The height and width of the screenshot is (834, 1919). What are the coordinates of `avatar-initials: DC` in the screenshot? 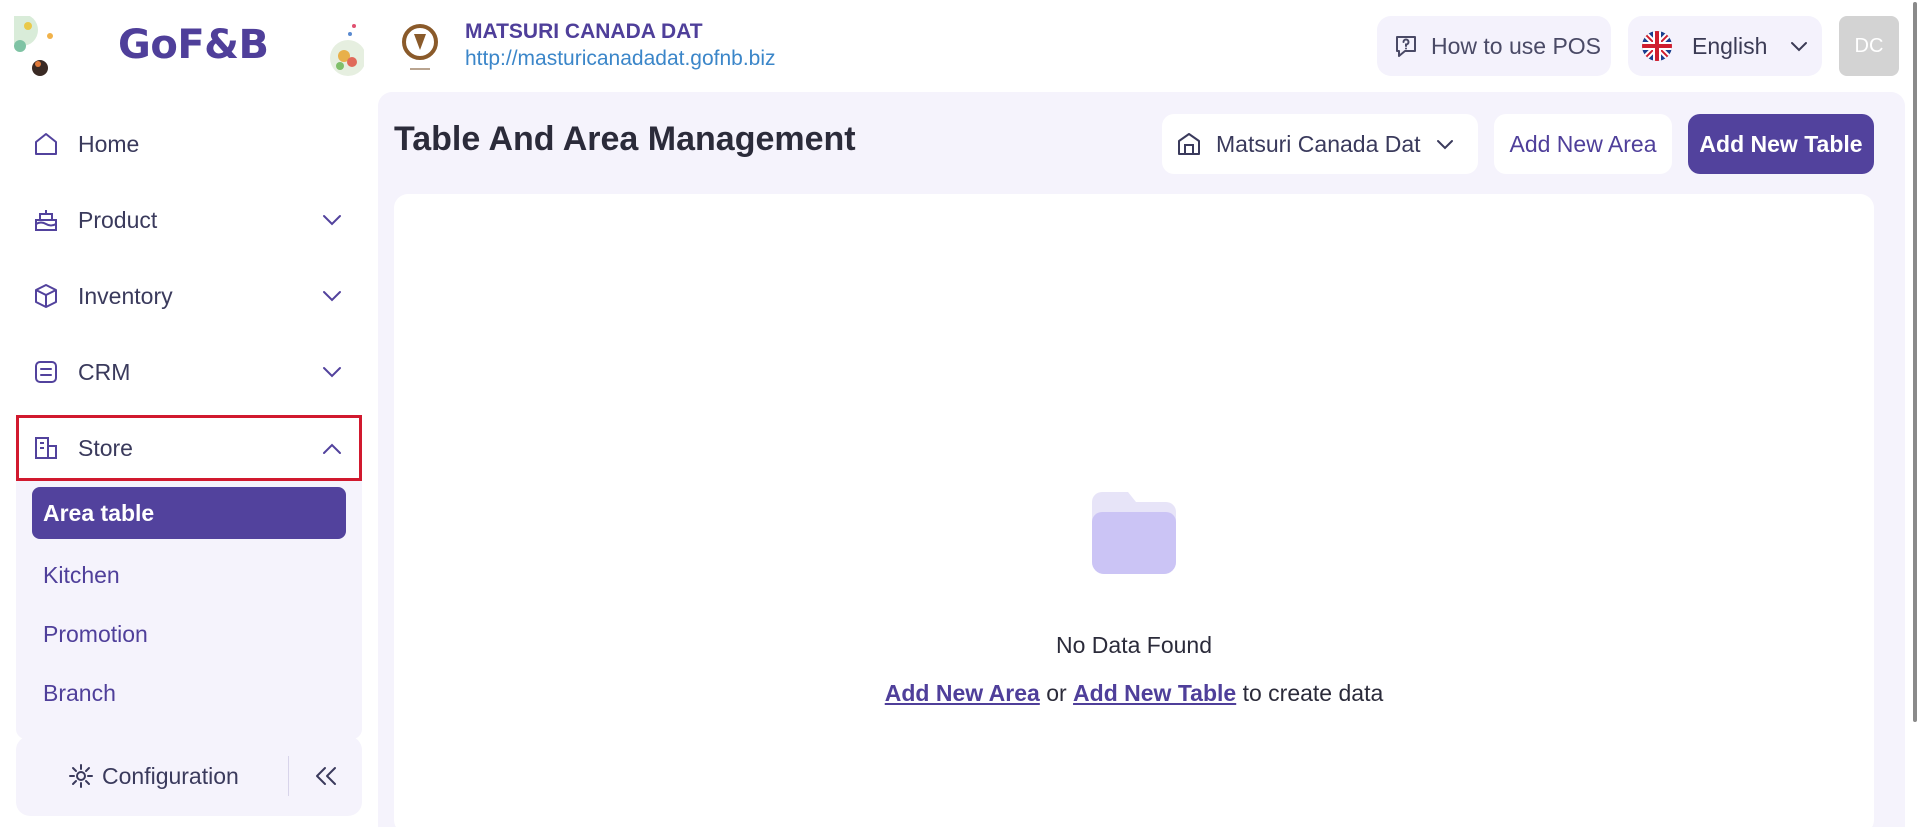 It's located at (1869, 45).